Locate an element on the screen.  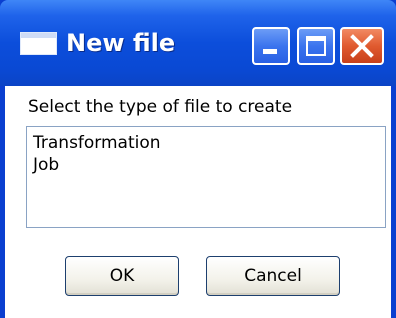
minimize-button is located at coordinates (271, 46).